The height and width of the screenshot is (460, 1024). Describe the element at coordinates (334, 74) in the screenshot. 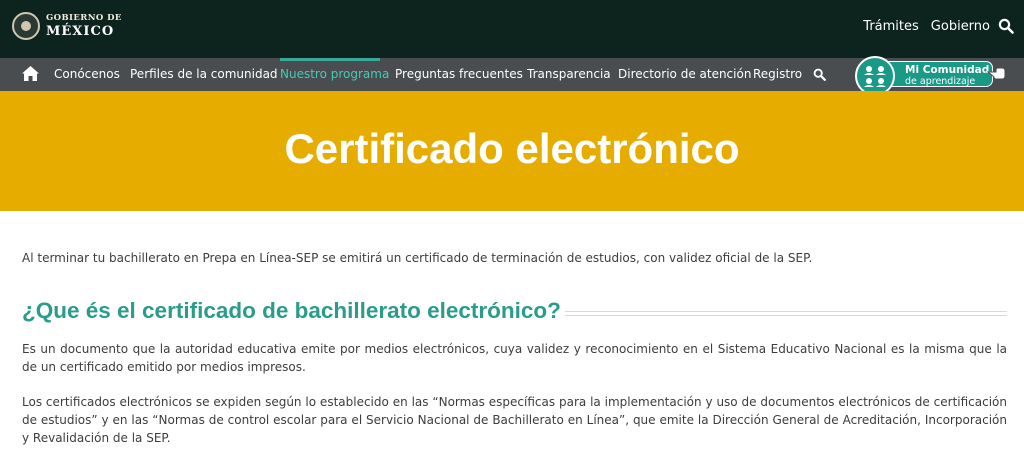

I see `nav-item-nuestro-programa: Nuestro programa` at that location.